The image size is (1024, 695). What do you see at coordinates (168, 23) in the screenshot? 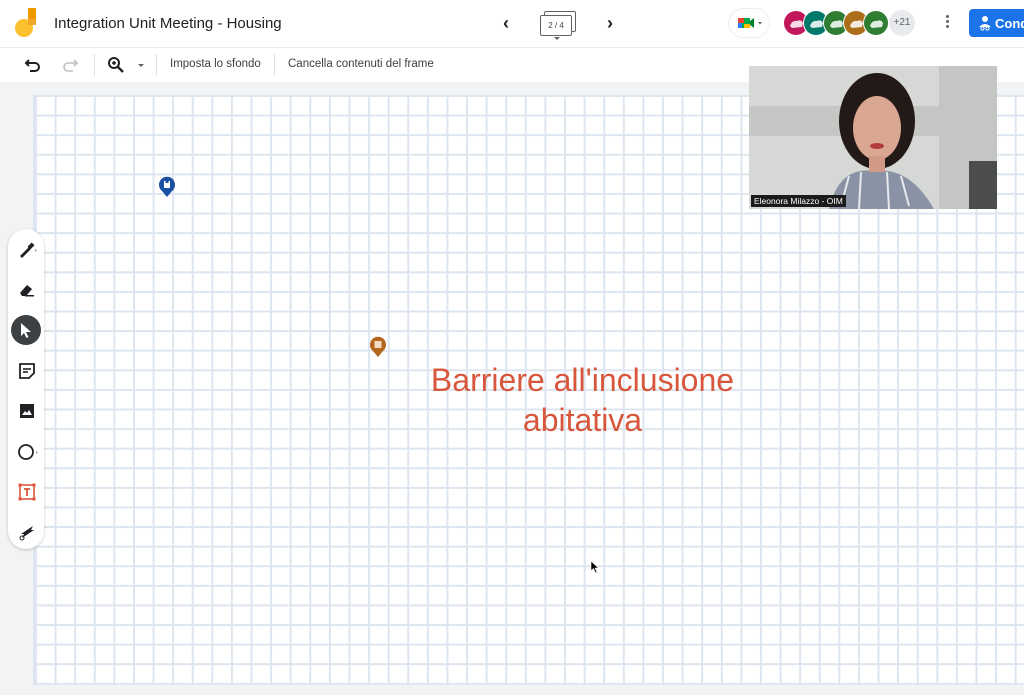
I see `document-title: Integration Unit Meeting - Housing` at bounding box center [168, 23].